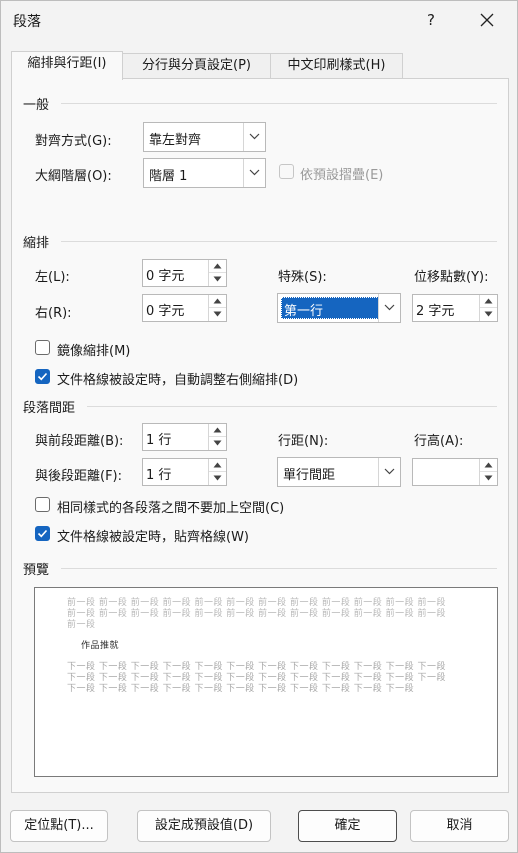 This screenshot has width=518, height=853. Describe the element at coordinates (451, 277) in the screenshot. I see `indent-by-label: 位移點數(Y):` at that location.